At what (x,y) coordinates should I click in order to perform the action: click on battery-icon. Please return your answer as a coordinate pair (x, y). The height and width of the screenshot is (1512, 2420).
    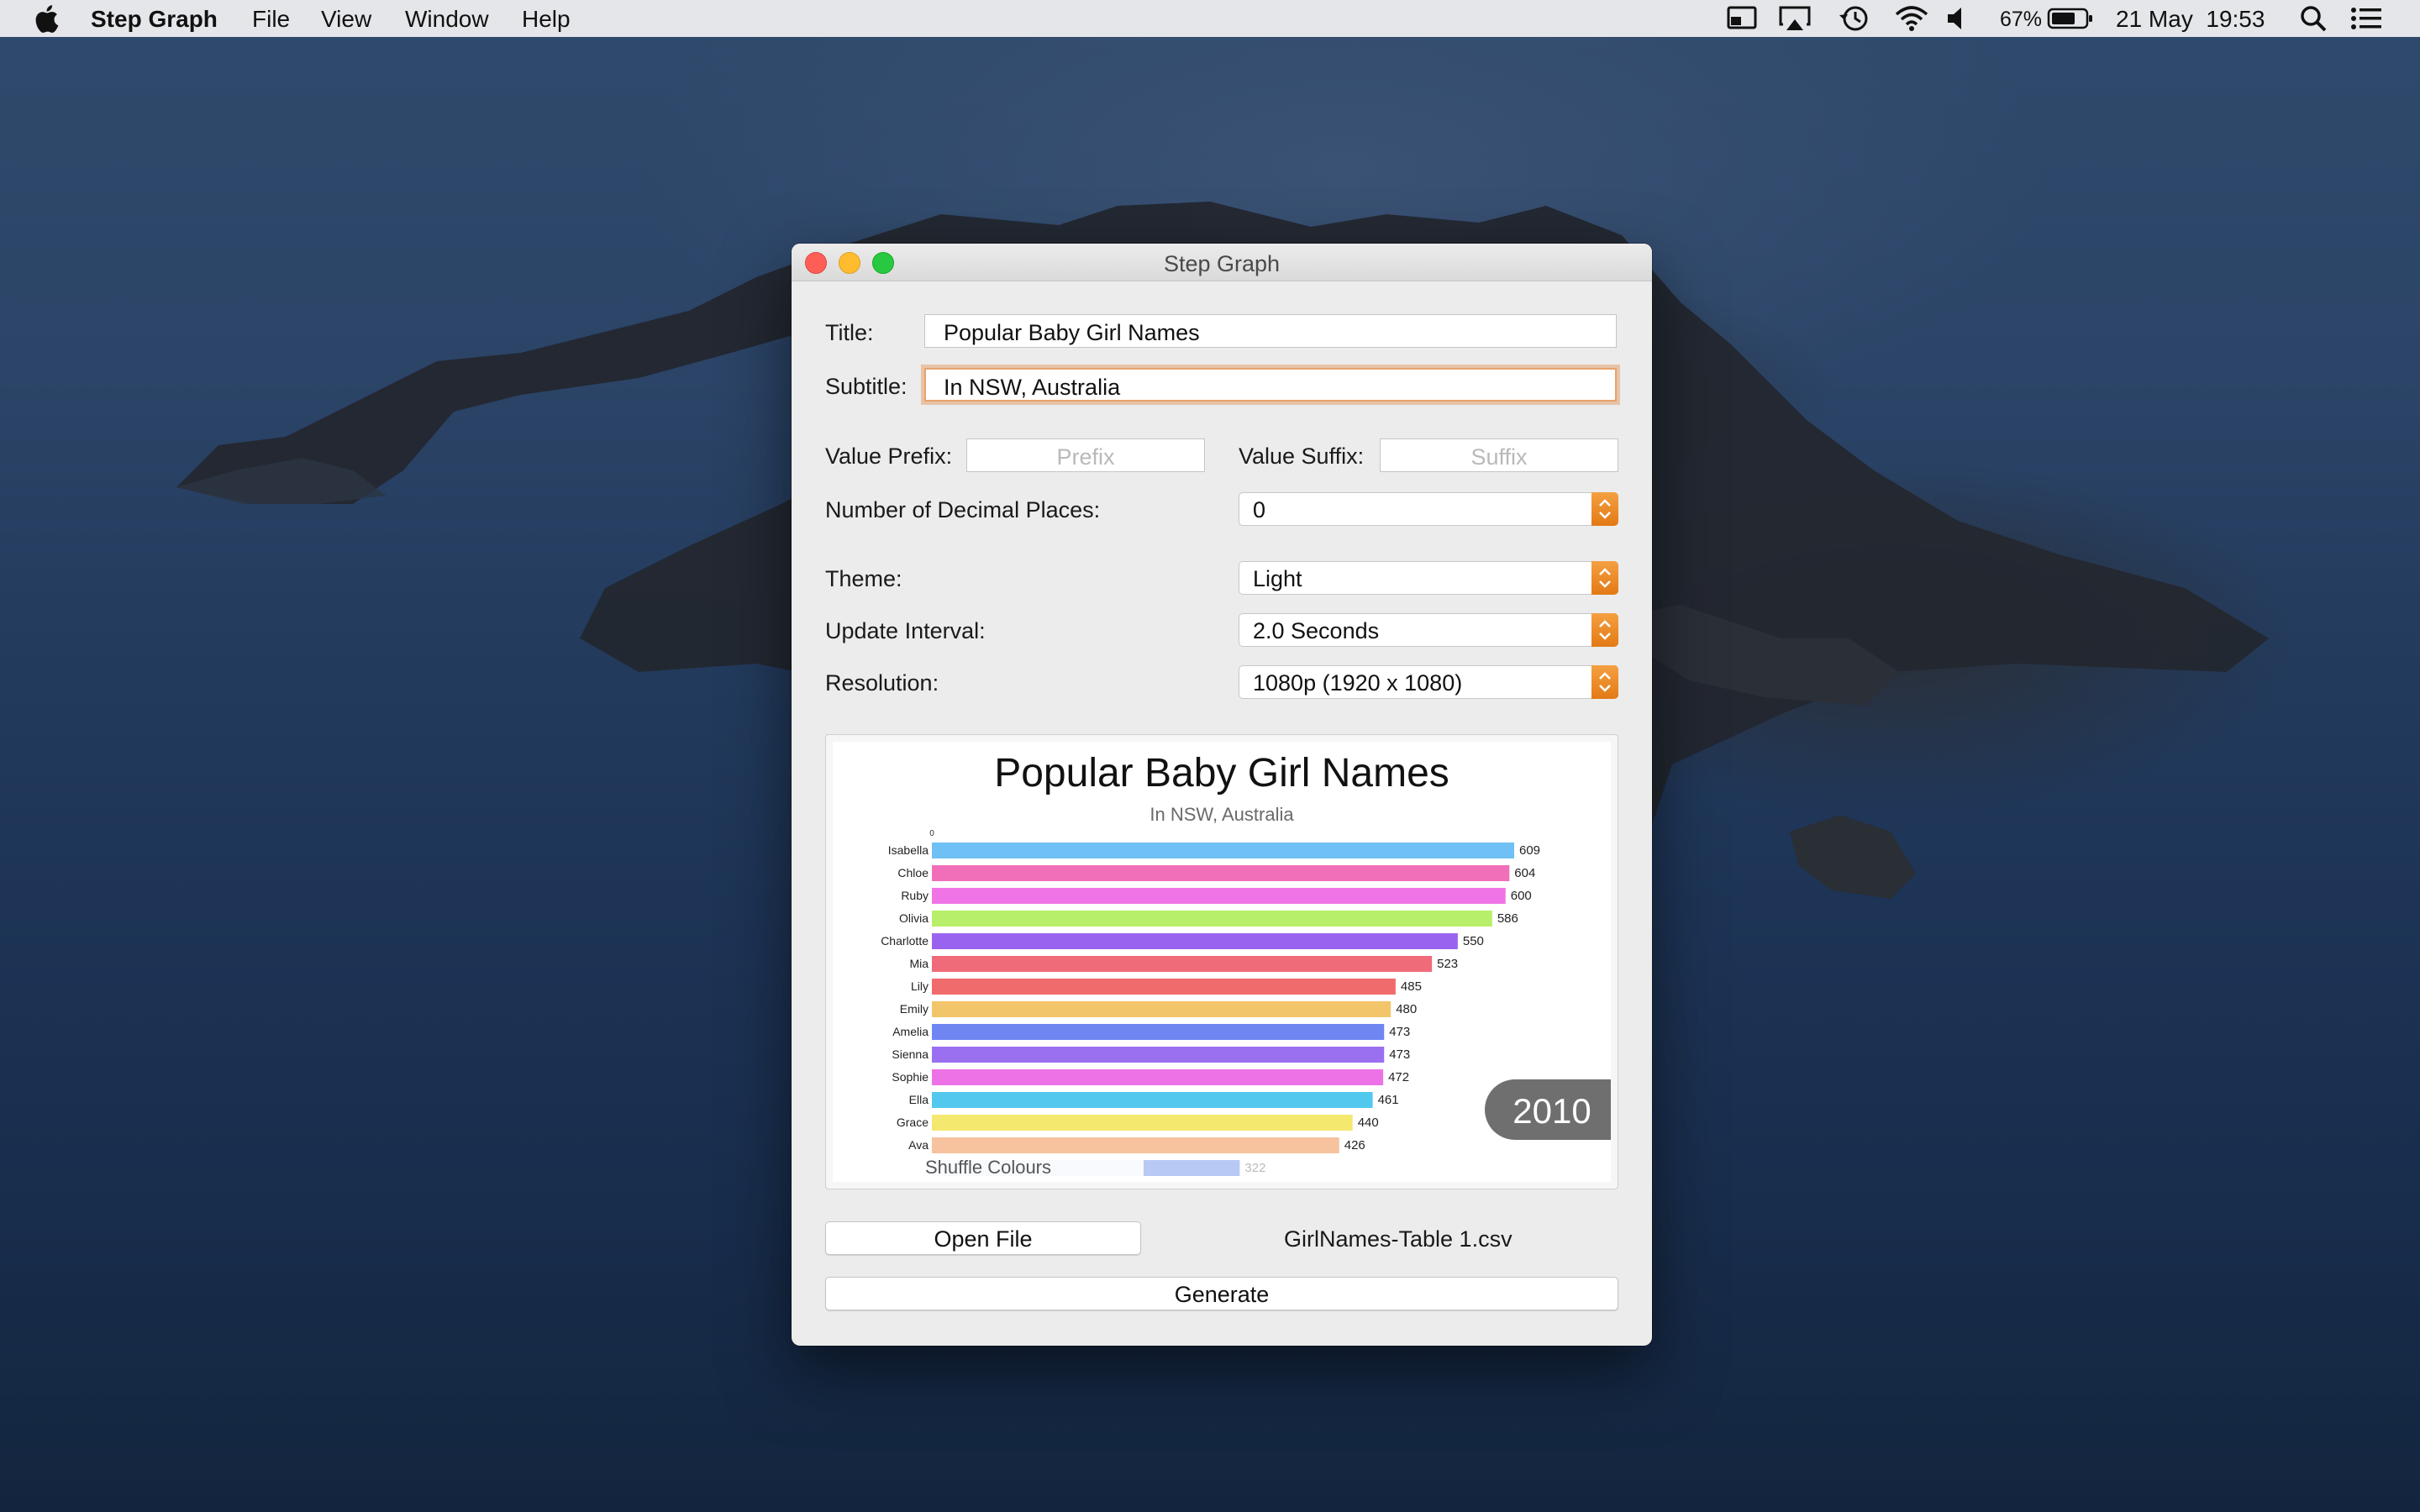
    Looking at the image, I should click on (2070, 18).